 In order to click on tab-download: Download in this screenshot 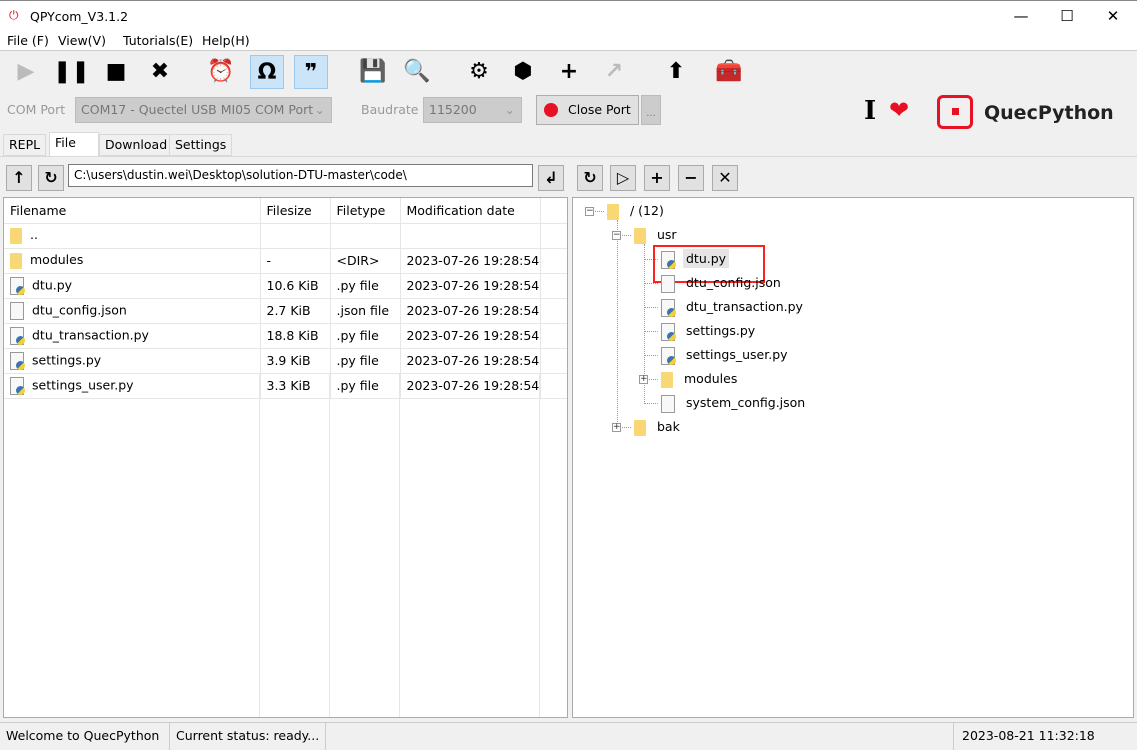, I will do `click(136, 145)`.